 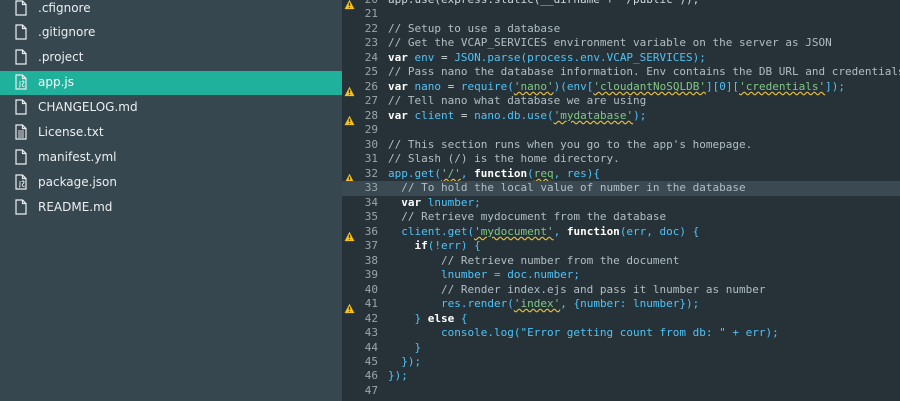 What do you see at coordinates (171, 10) in the screenshot?
I see `file-item: .cfignore` at bounding box center [171, 10].